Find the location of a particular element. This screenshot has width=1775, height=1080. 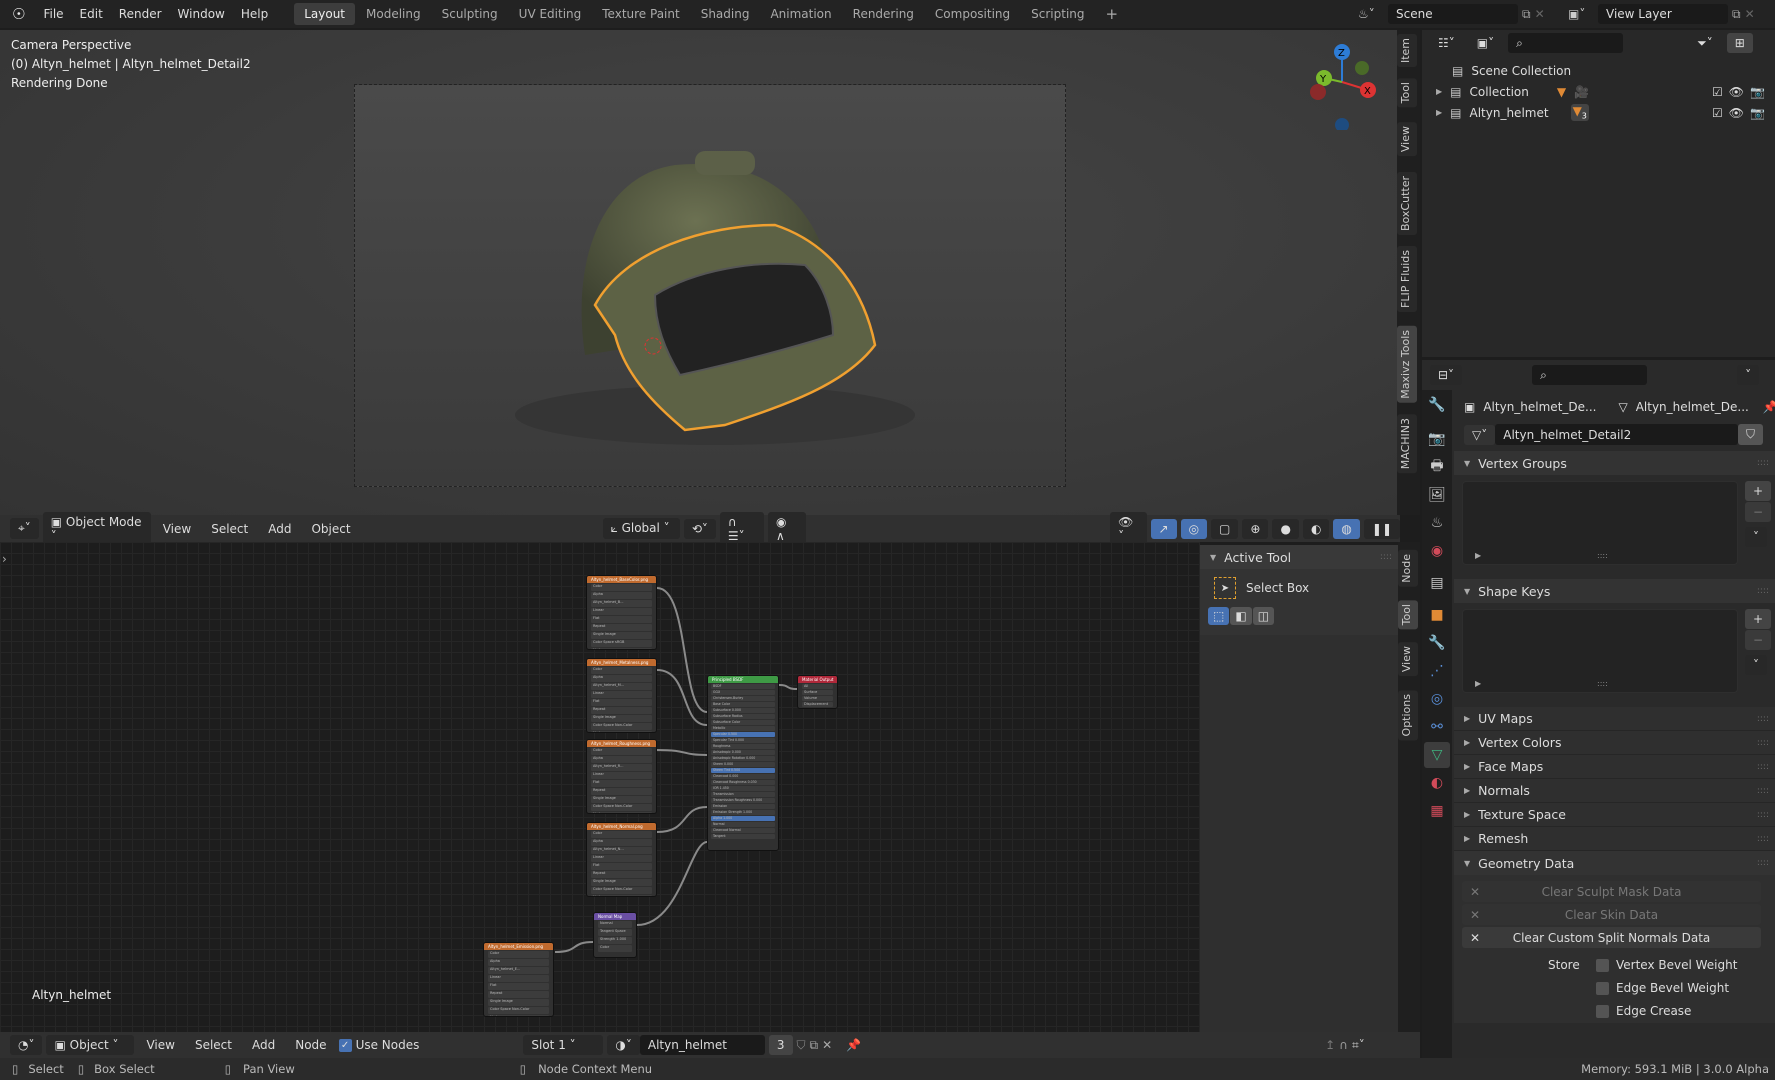

editor-type-icon: ⌖˅ is located at coordinates (24, 528).